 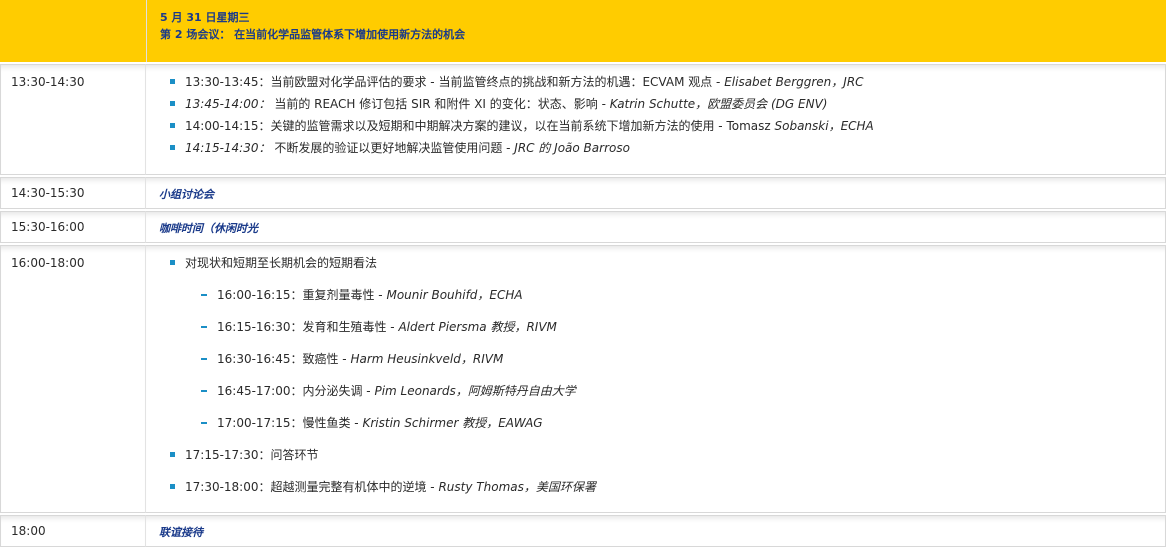 I want to click on agenda-row: 15:30-16:00 咖啡时间（休闲时光, so click(x=583, y=227).